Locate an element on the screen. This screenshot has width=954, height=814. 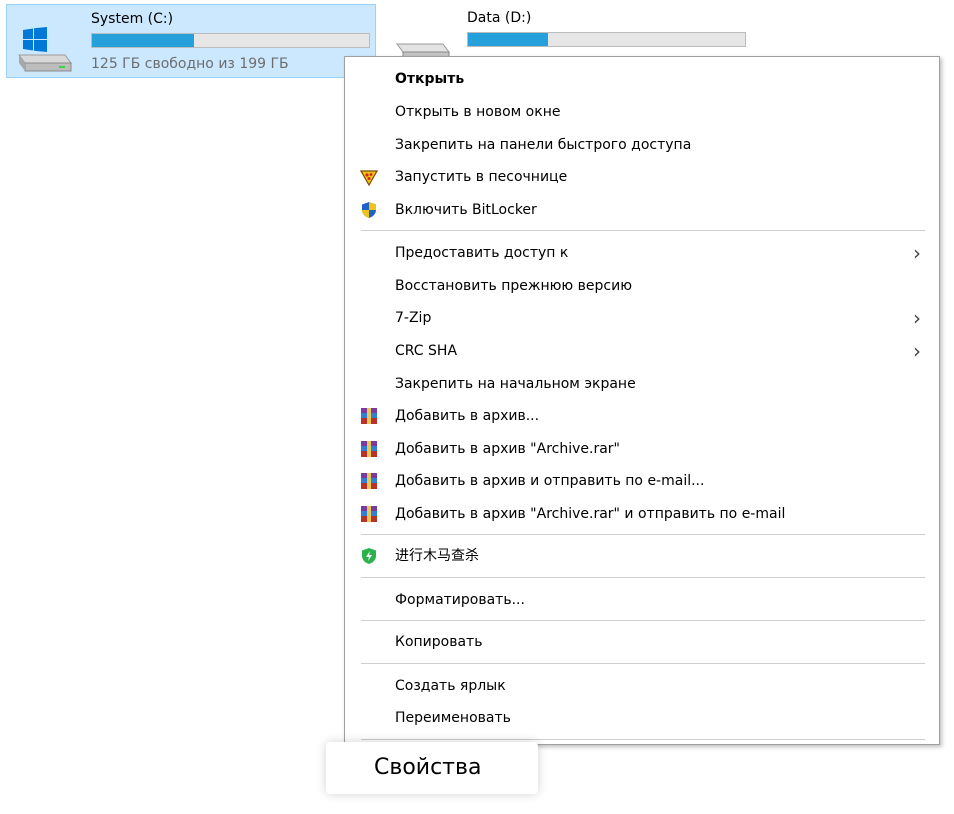
menu-item-pin-quick-access: Закрепить на панели быстрого доступа is located at coordinates (642, 145).